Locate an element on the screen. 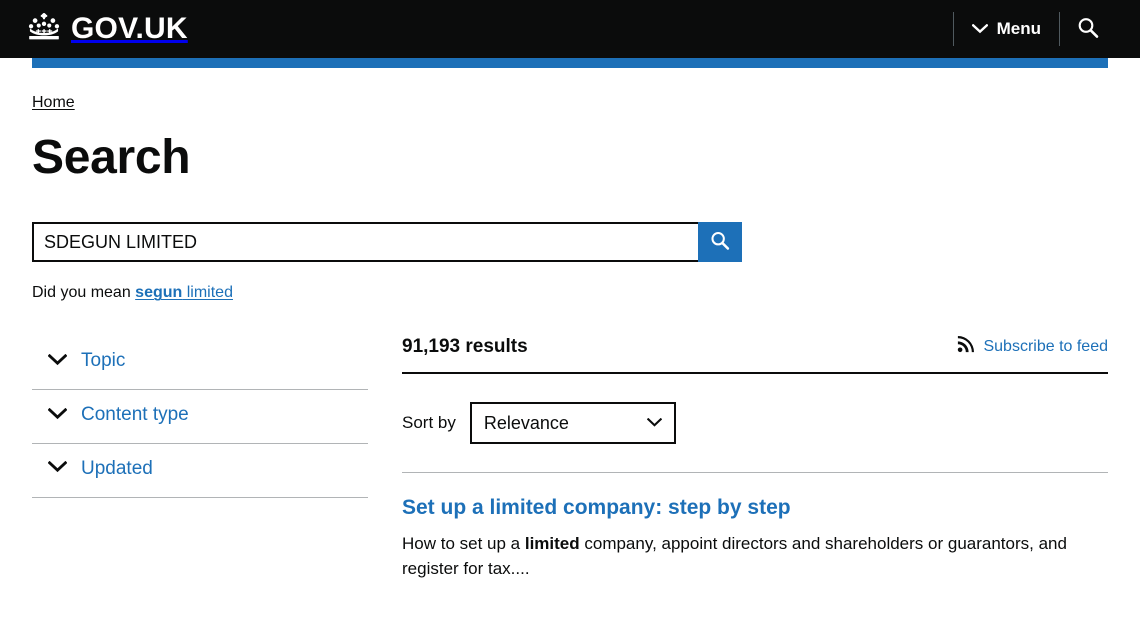 This screenshot has height=621, width=1140. filter-toggle-content-type: Content type is located at coordinates (200, 416).